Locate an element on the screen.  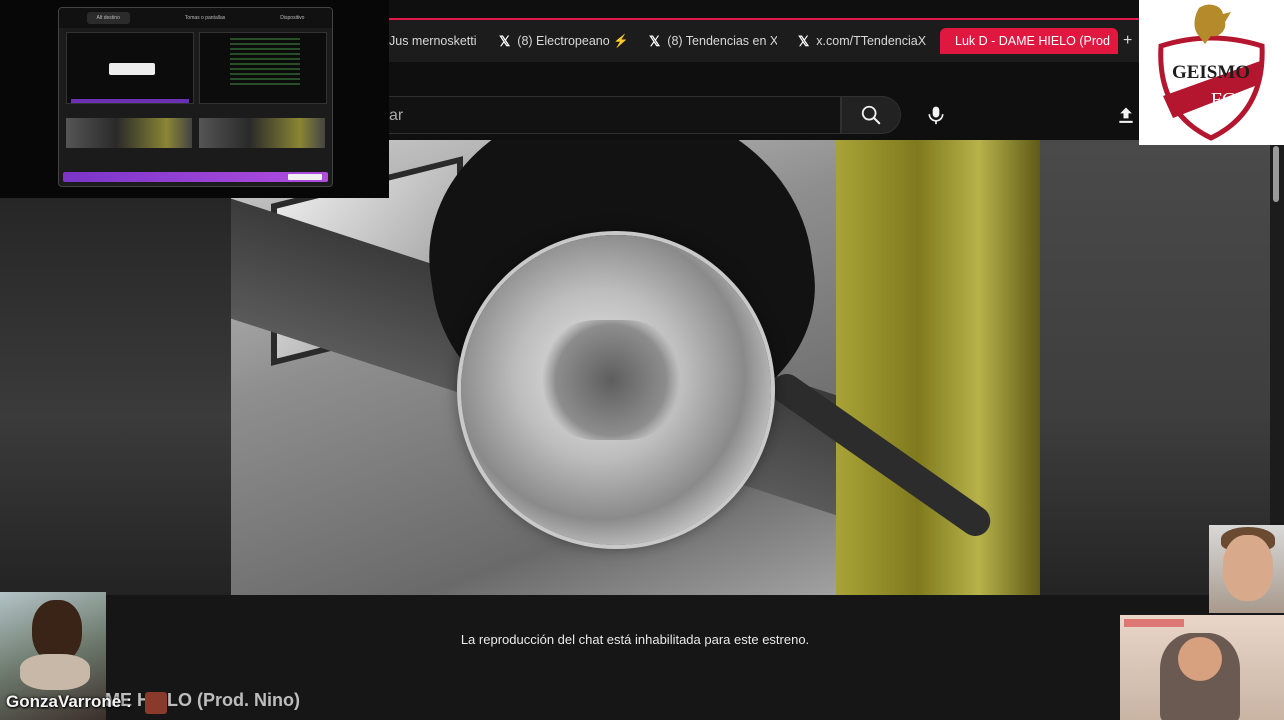
browser-tab-4: 𝕏 x.com/TTendenciaX is located at coordinates (862, 41).